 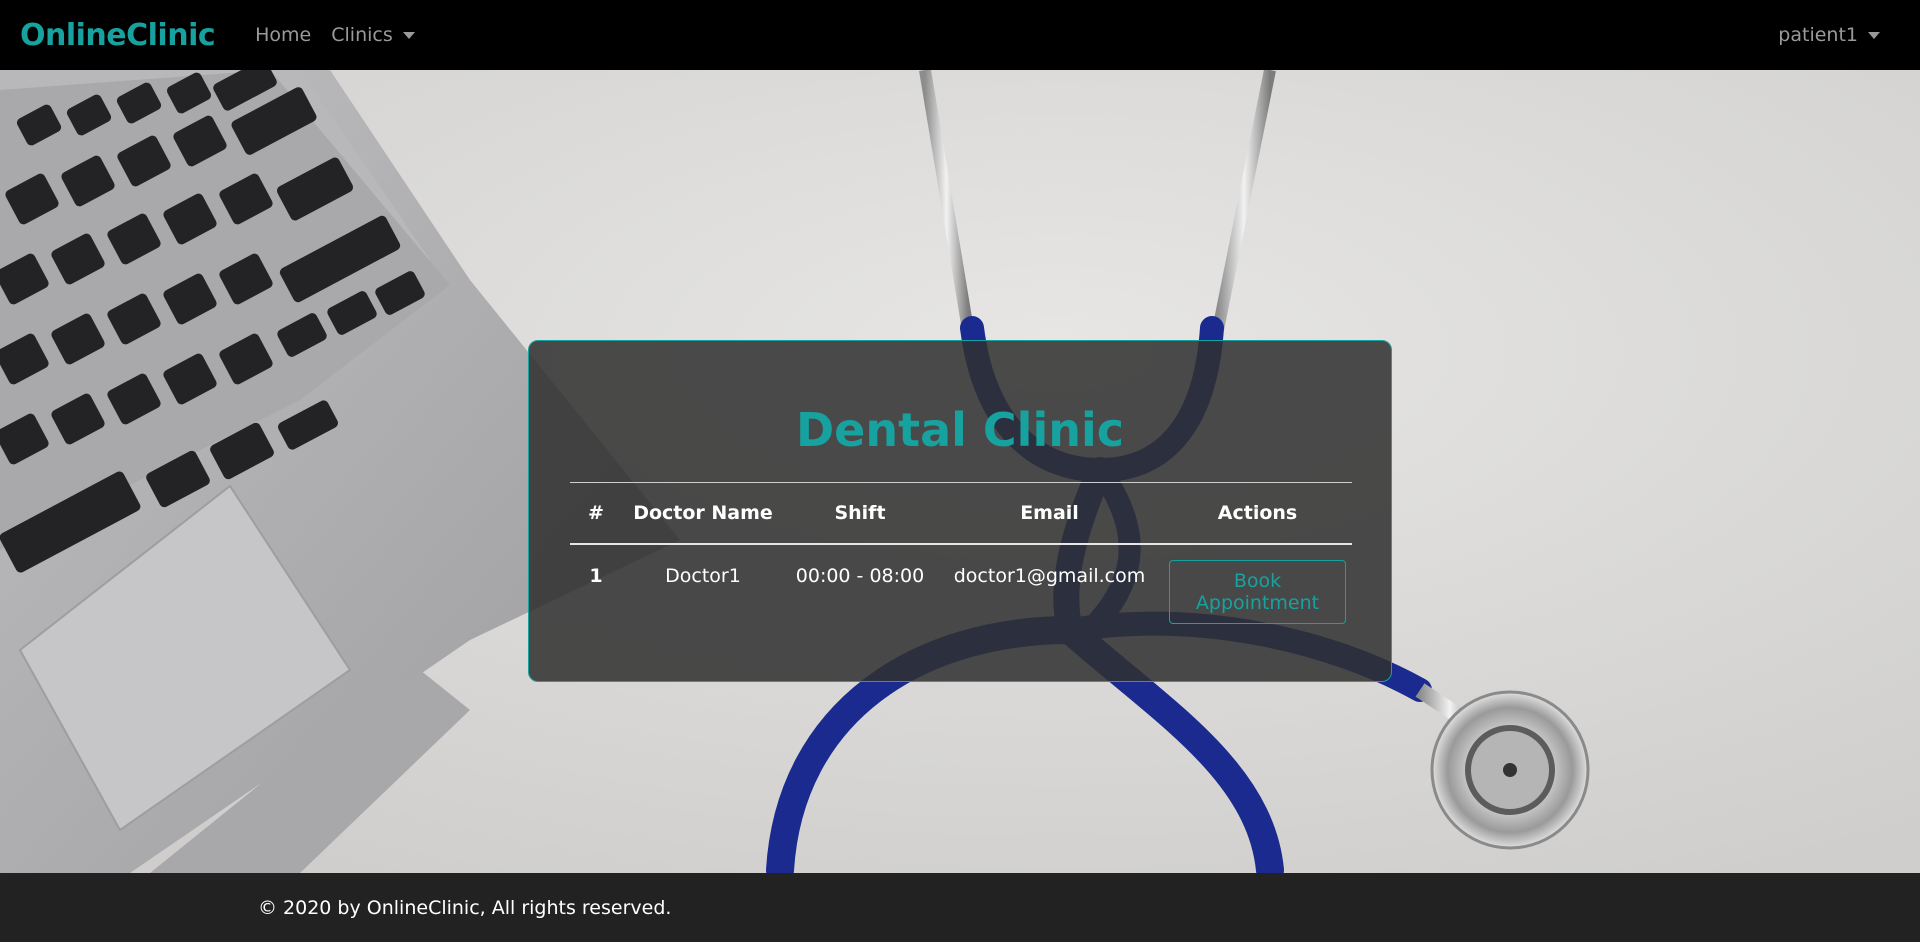 What do you see at coordinates (1257, 592) in the screenshot?
I see `book-appointment-button: Book Appointment` at bounding box center [1257, 592].